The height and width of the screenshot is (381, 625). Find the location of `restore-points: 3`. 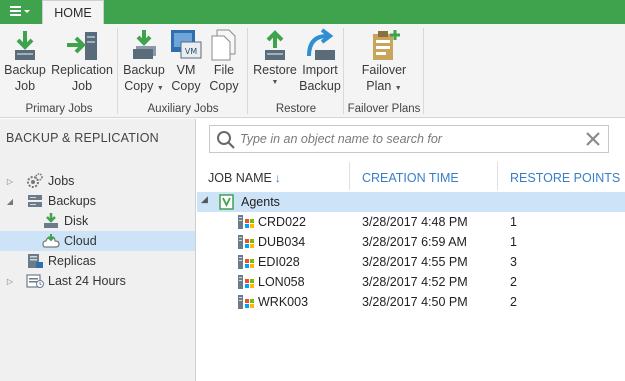

restore-points: 3 is located at coordinates (513, 262).